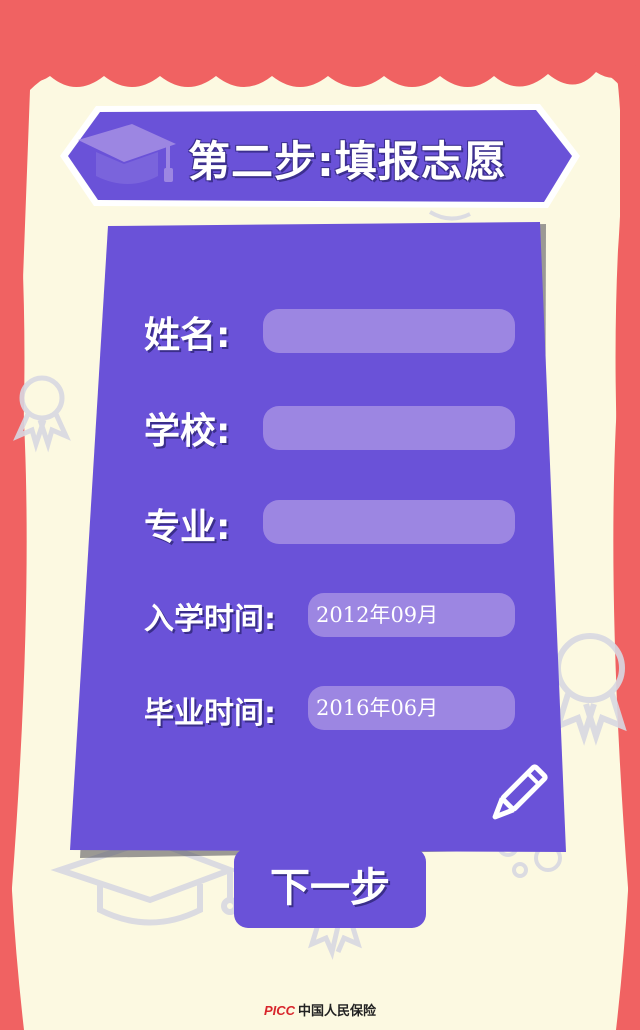 The image size is (640, 1030). I want to click on page-title: 第二步:填报志愿, so click(347, 161).